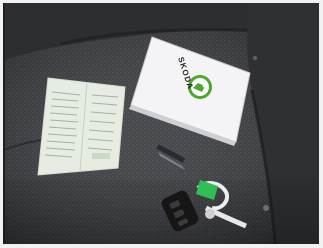 This screenshot has height=248, width=323. What do you see at coordinates (266, 208) in the screenshot?
I see `seat-stud` at bounding box center [266, 208].